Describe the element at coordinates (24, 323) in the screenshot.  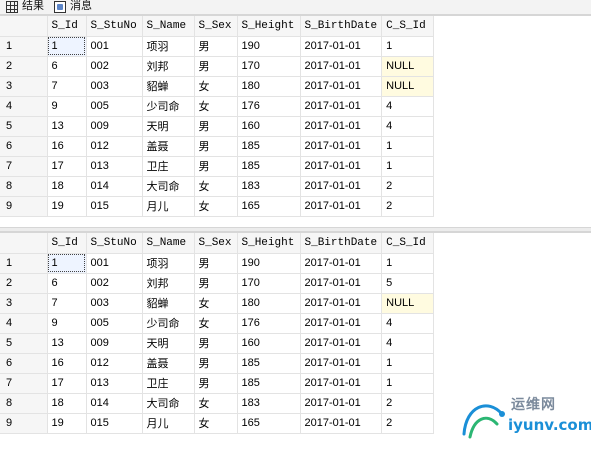
I see `row-number: 4` at that location.